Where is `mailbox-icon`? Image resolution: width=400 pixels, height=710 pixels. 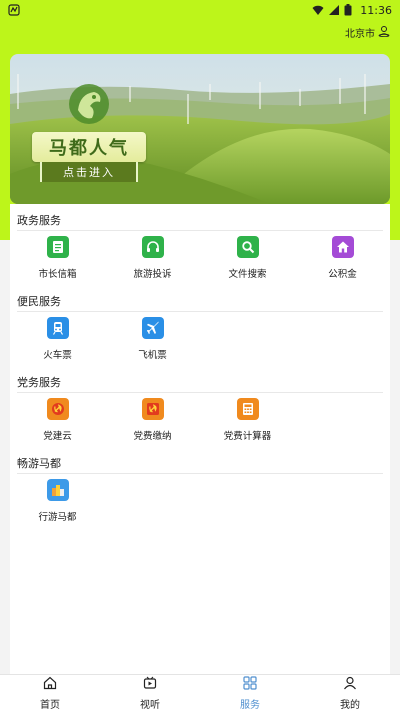 mailbox-icon is located at coordinates (57, 247).